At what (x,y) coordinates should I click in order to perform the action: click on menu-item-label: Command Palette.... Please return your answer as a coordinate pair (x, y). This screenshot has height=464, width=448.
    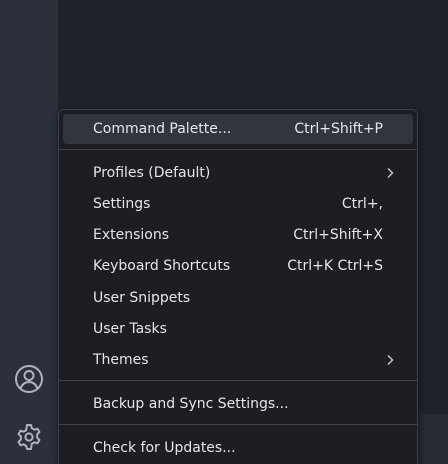
    Looking at the image, I should click on (162, 129).